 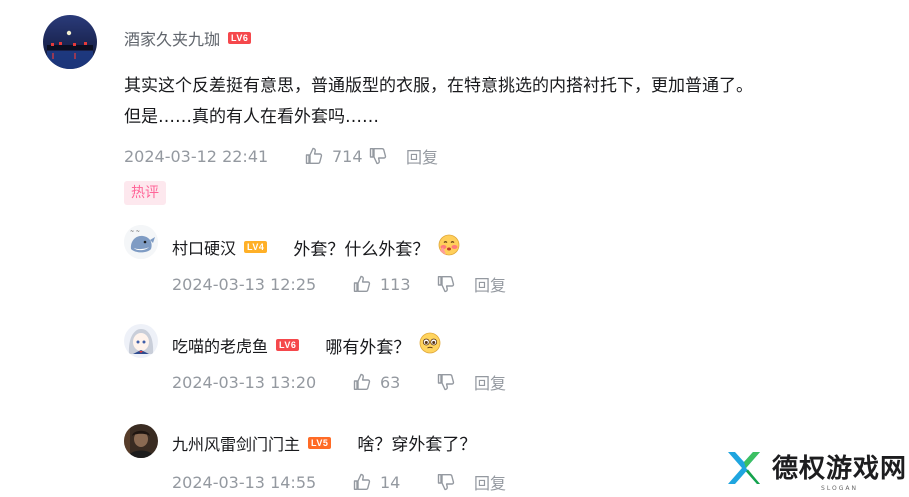 I want to click on reply-timestamp: 2024-03-13 13:20, so click(x=244, y=382).